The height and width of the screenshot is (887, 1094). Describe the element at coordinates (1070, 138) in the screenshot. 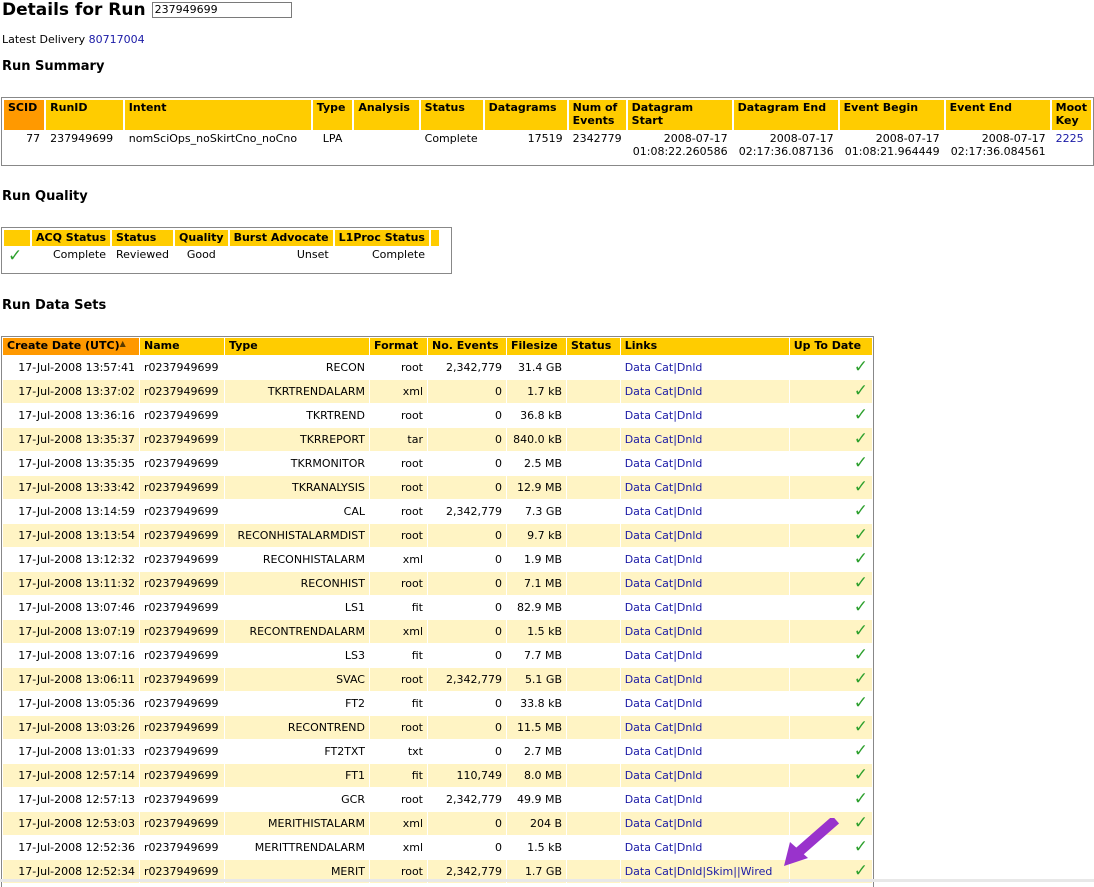

I see `moot-key-link: 2225` at that location.